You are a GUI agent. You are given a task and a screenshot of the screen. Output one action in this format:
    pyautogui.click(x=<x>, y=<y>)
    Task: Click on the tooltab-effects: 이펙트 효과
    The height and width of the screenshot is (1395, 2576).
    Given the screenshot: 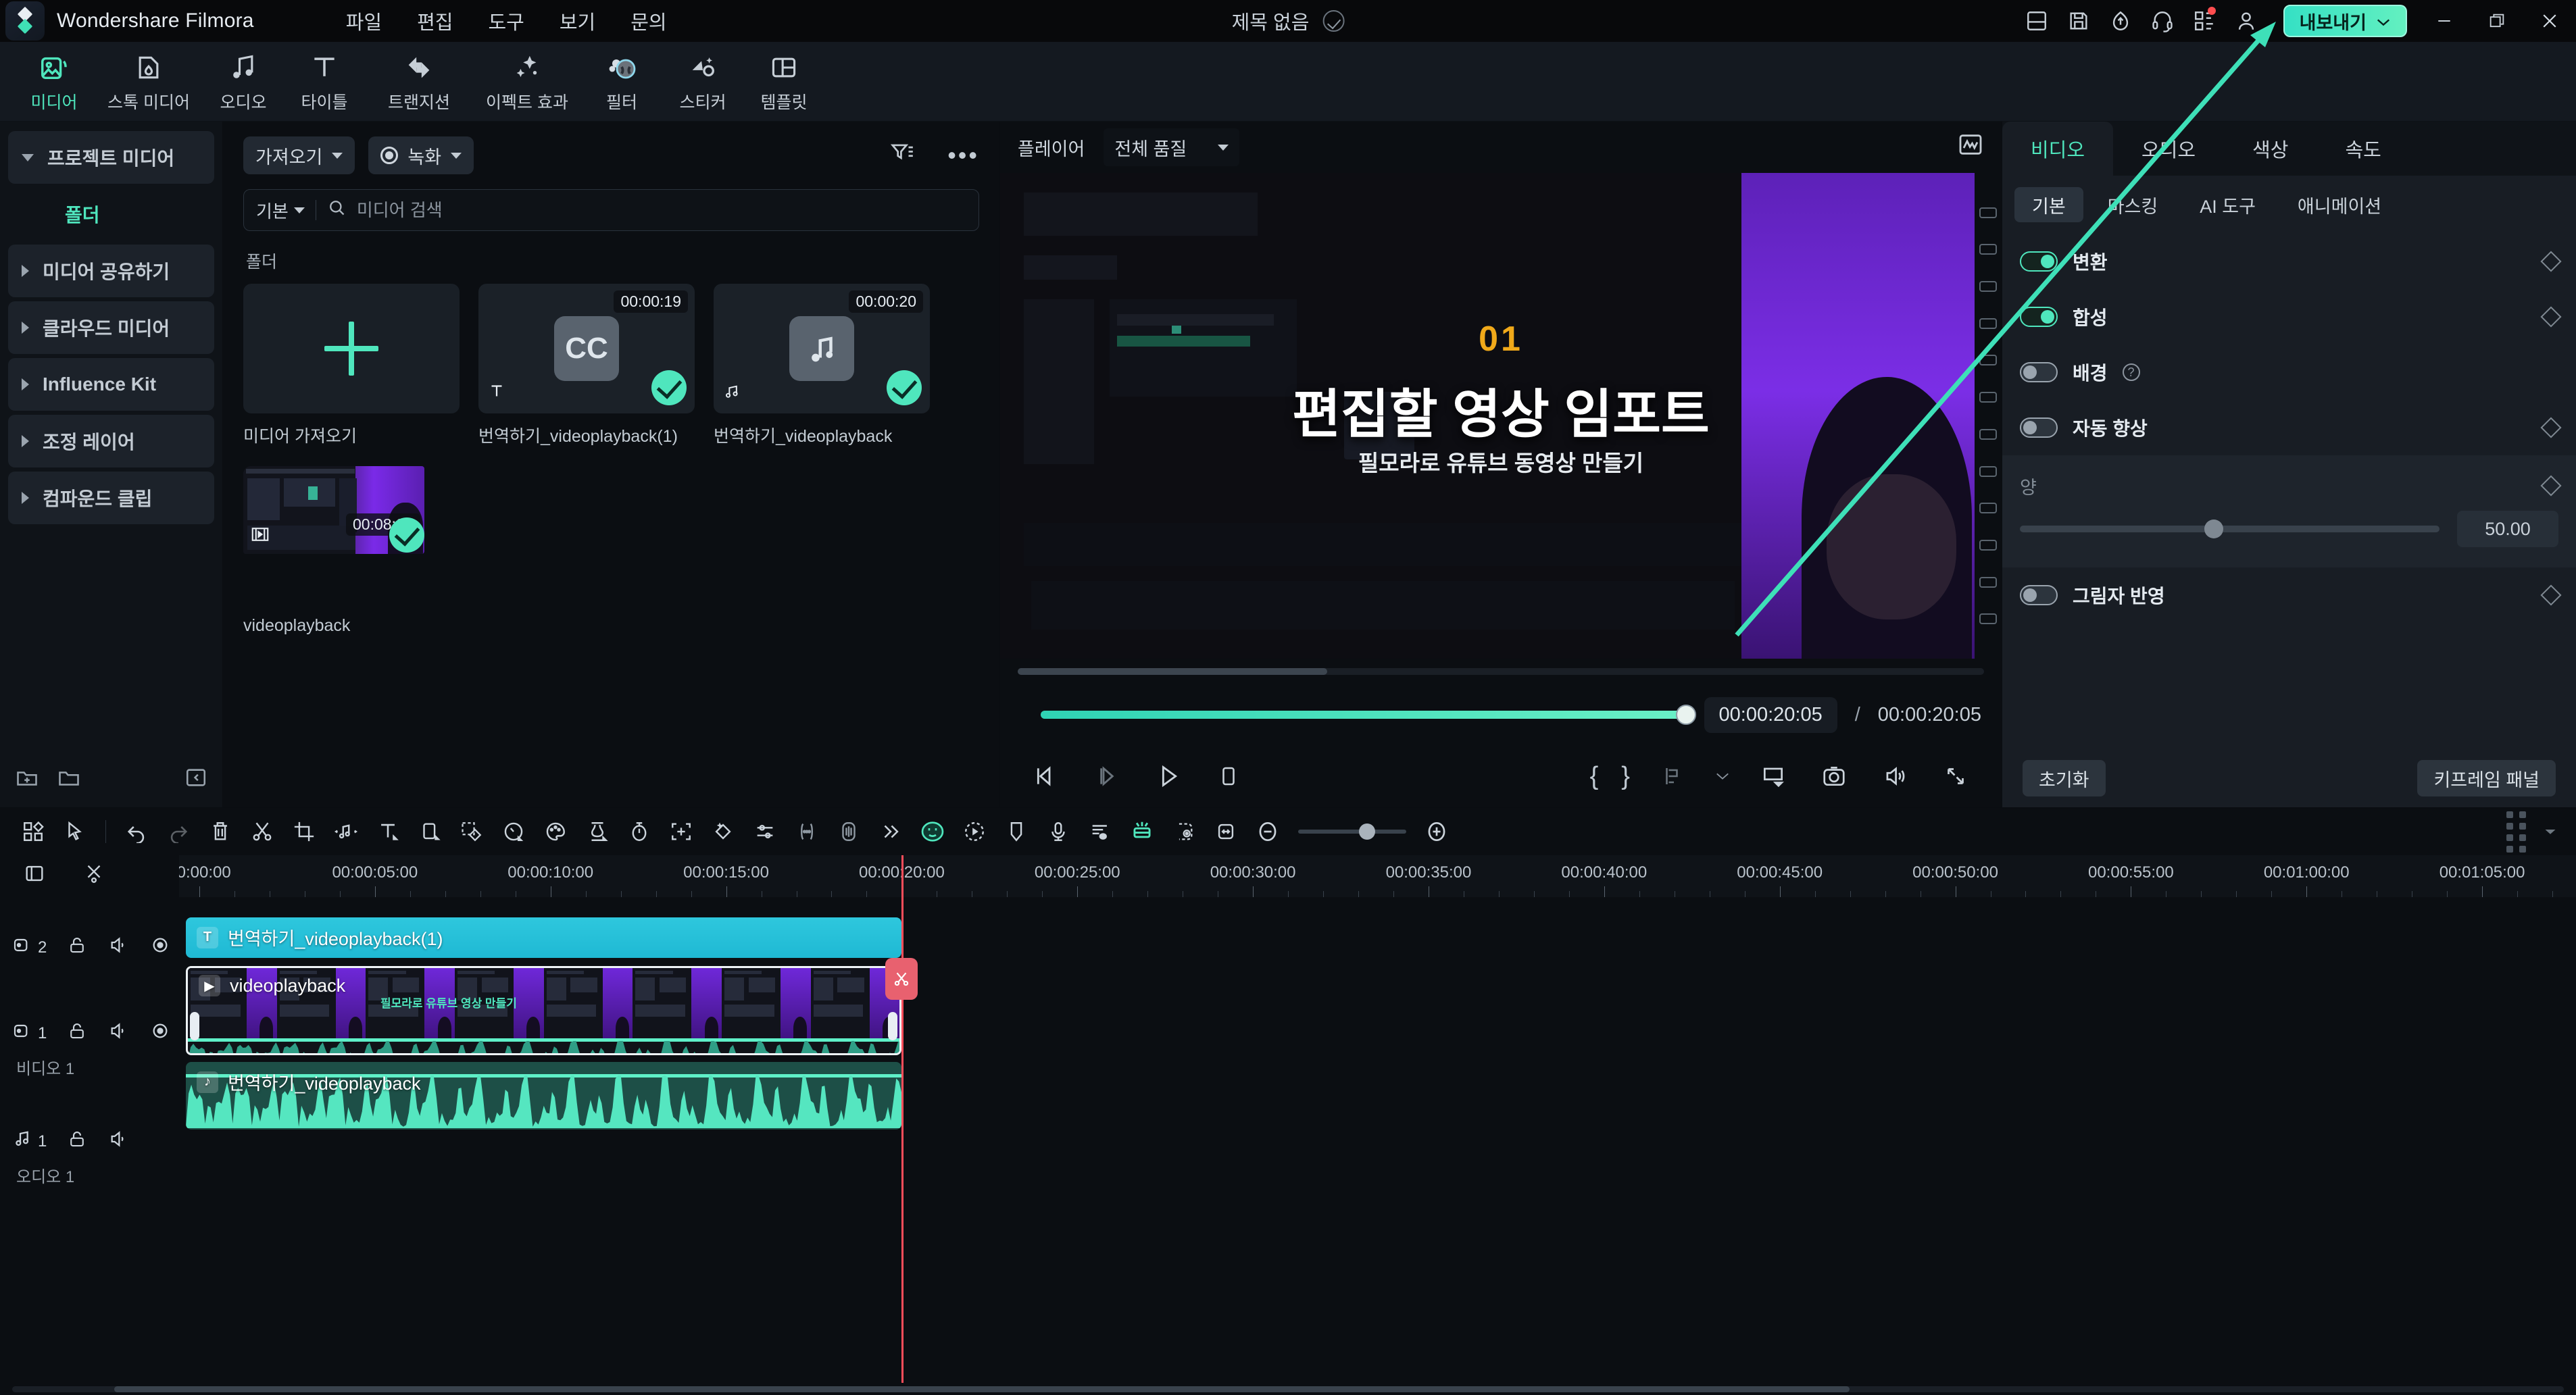 What is the action you would take?
    pyautogui.click(x=527, y=82)
    